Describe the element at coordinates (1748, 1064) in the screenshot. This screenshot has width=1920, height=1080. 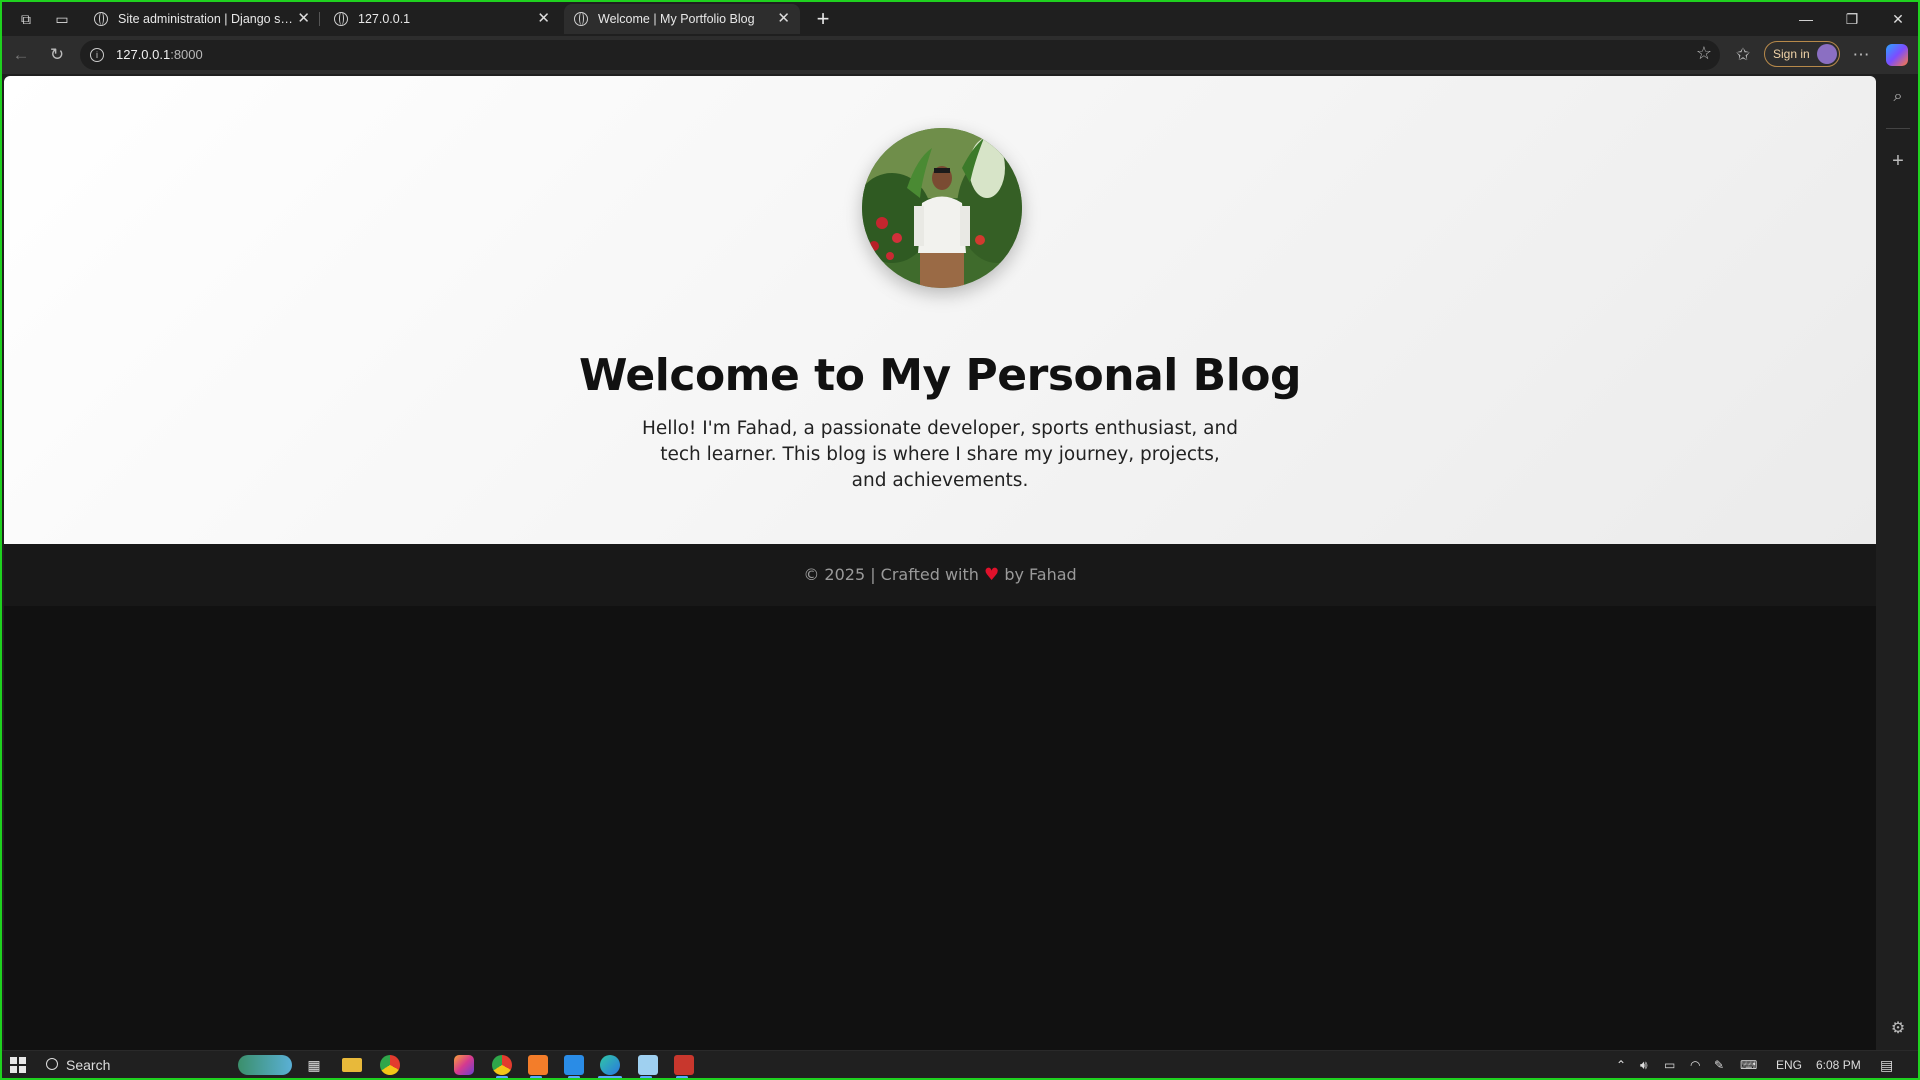
I see `keyboard-icon: ⌨` at that location.